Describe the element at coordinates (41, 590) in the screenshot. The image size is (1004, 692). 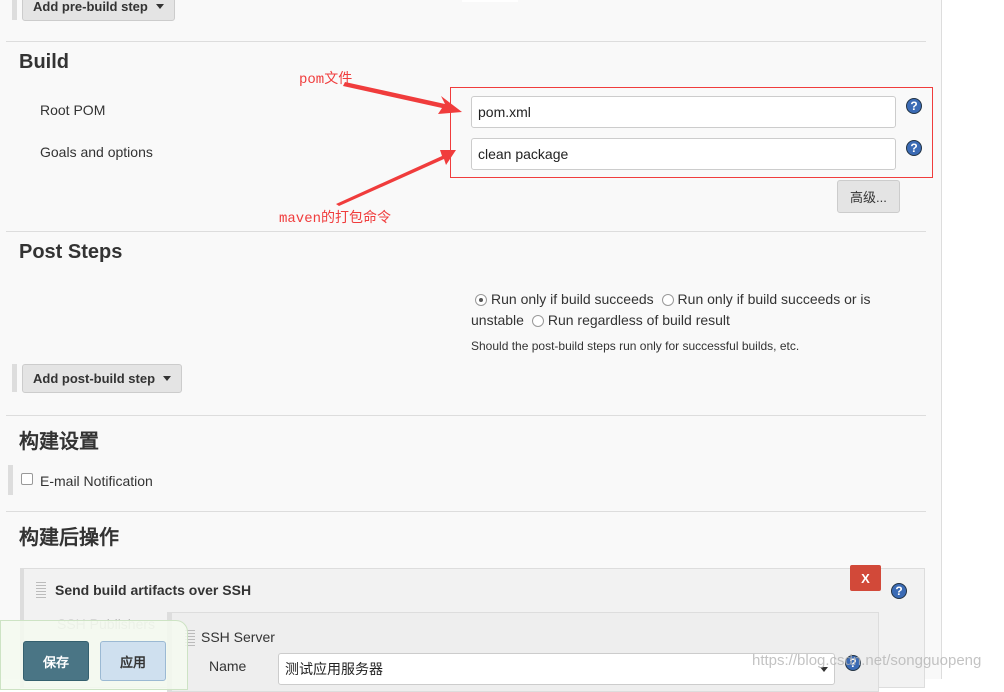
I see `drag-handle-icon` at that location.